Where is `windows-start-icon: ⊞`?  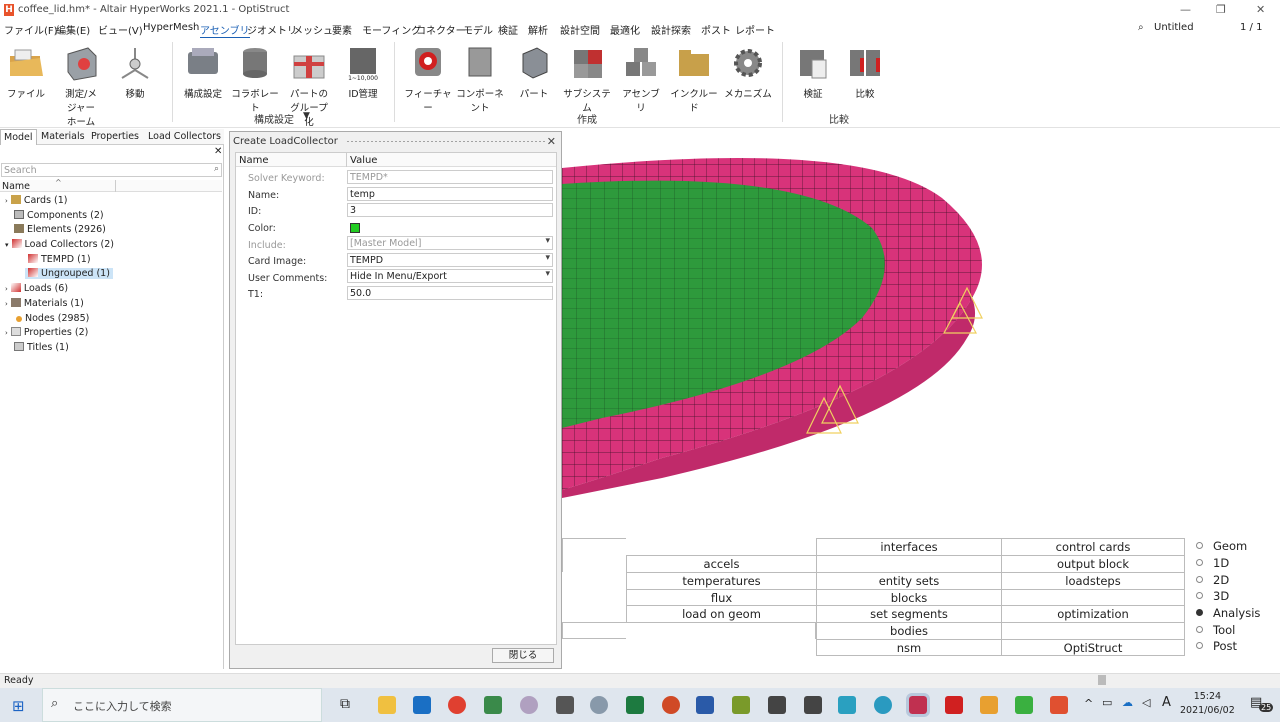 windows-start-icon: ⊞ is located at coordinates (18, 706).